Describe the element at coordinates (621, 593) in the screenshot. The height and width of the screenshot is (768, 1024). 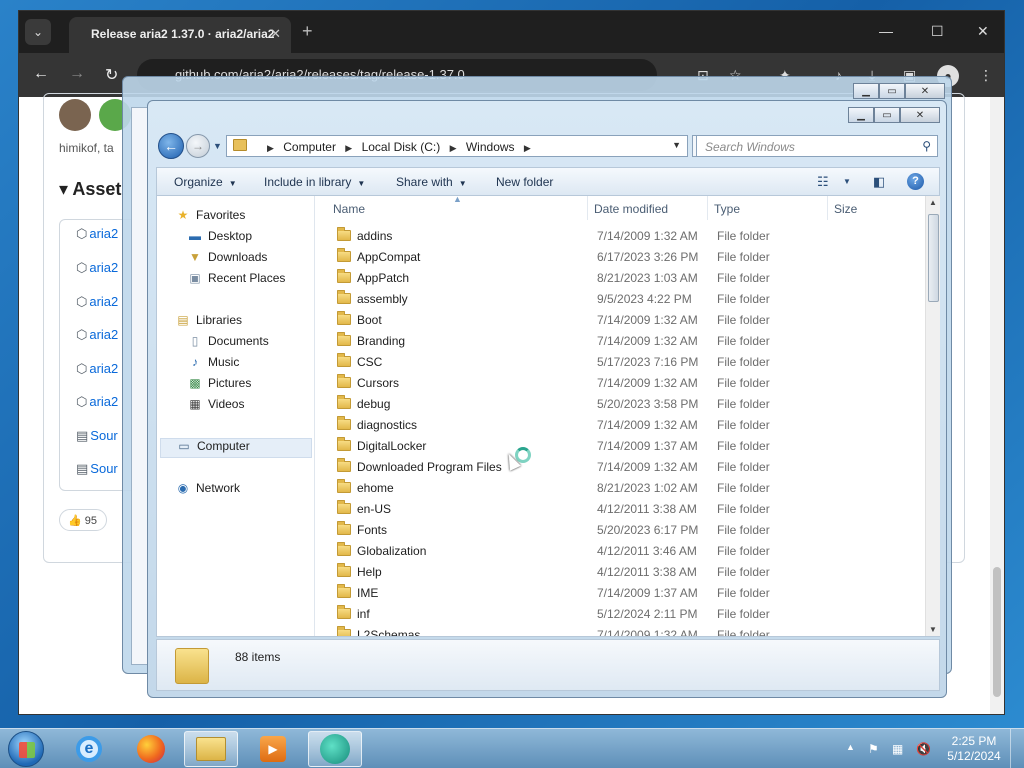
I see `file-row: IME 7/14/2009 1:37 AM File folder` at that location.